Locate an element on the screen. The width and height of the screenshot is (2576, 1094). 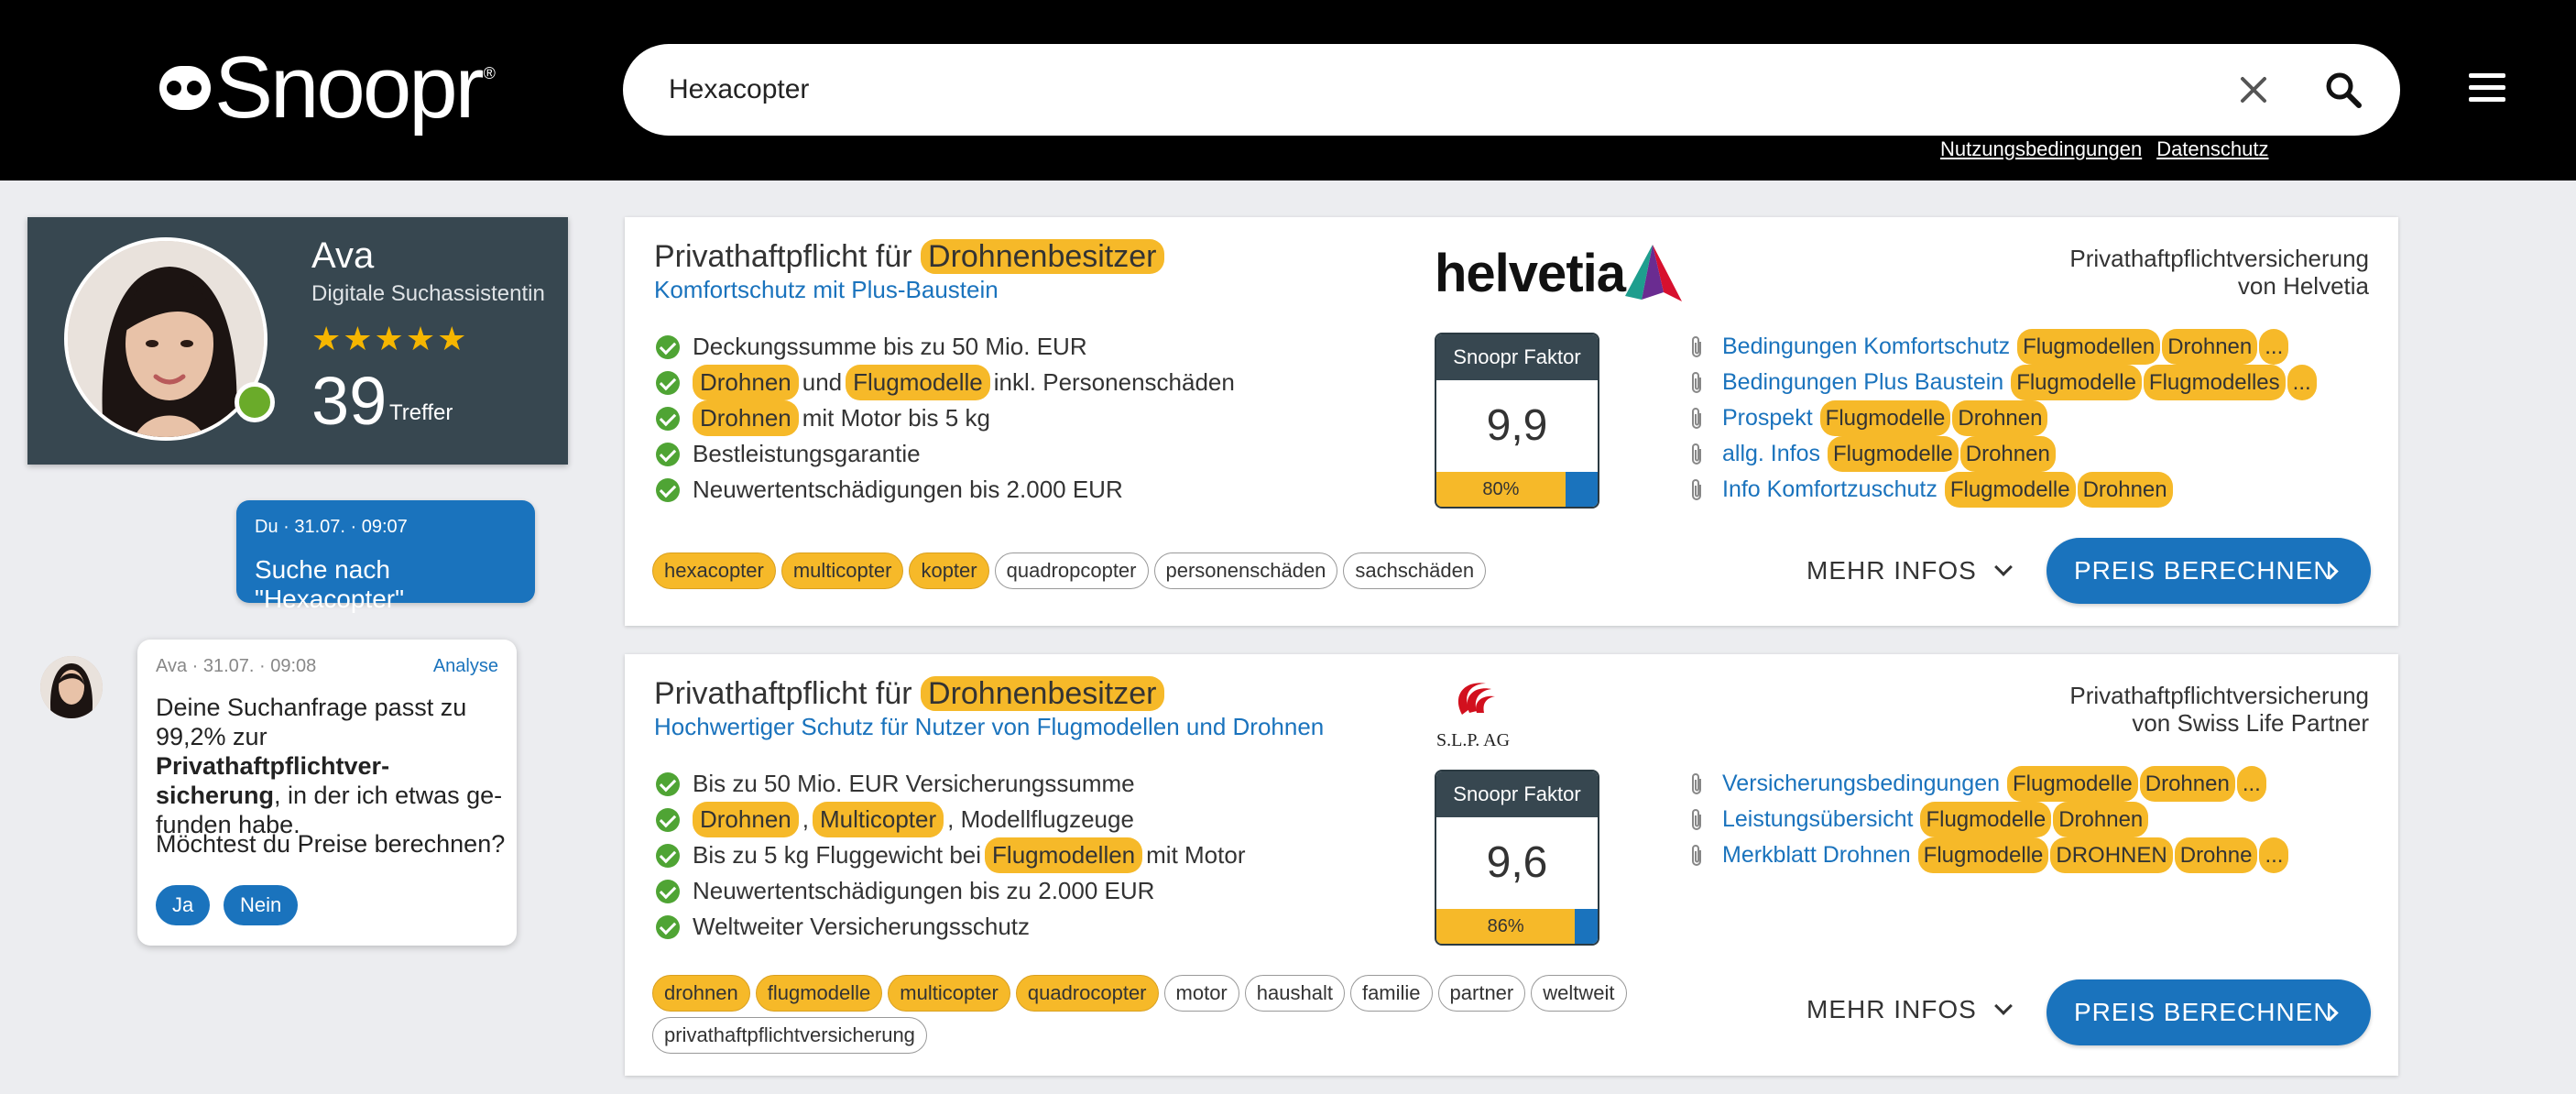
clear-icon is located at coordinates (2254, 90).